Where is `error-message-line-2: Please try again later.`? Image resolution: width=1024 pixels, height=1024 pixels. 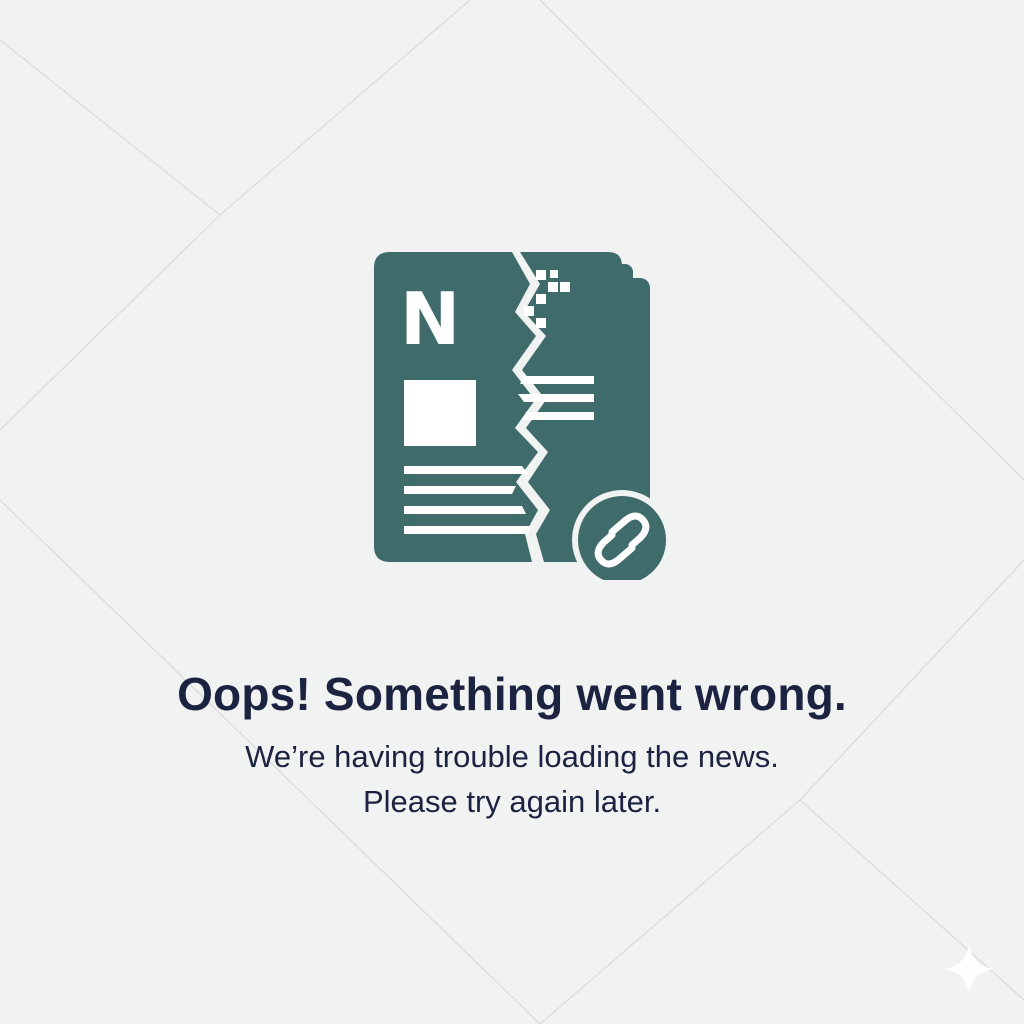
error-message-line-2: Please try again later. is located at coordinates (512, 801).